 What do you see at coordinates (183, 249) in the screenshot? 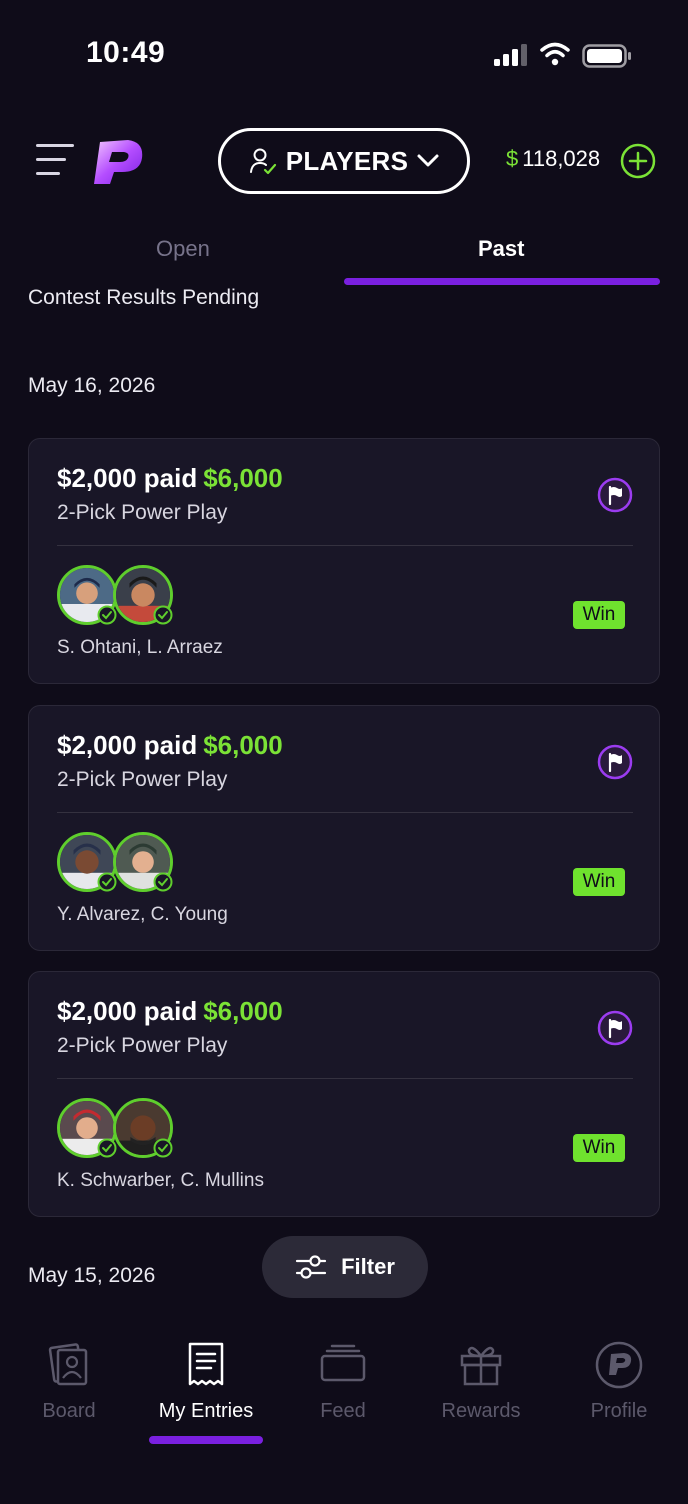
I see `tab-open: Open` at bounding box center [183, 249].